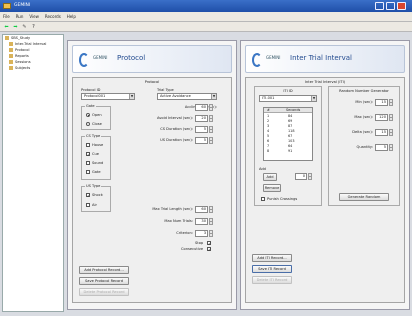  What do you see at coordinates (88, 115) in the screenshot?
I see `gate-open-radio` at bounding box center [88, 115].